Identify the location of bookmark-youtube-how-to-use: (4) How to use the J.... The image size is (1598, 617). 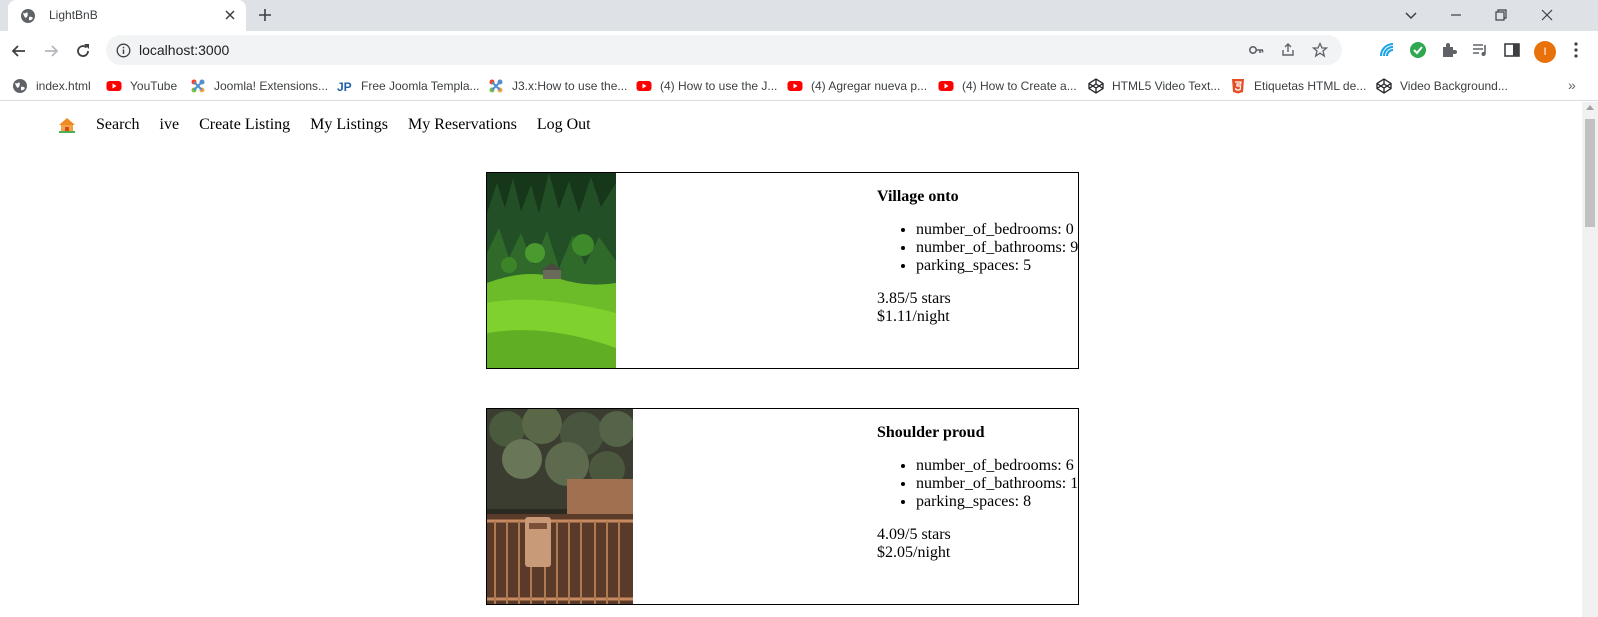
(706, 86).